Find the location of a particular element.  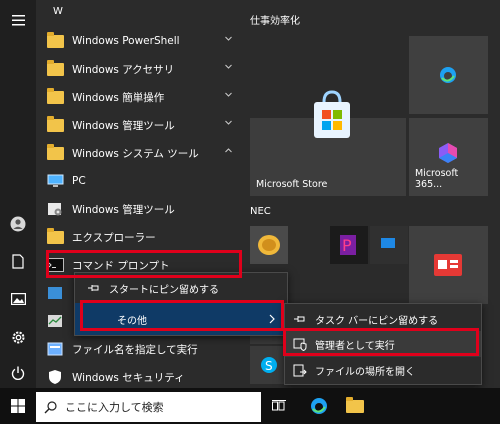

taskbar-explorer-button is located at coordinates (355, 406).